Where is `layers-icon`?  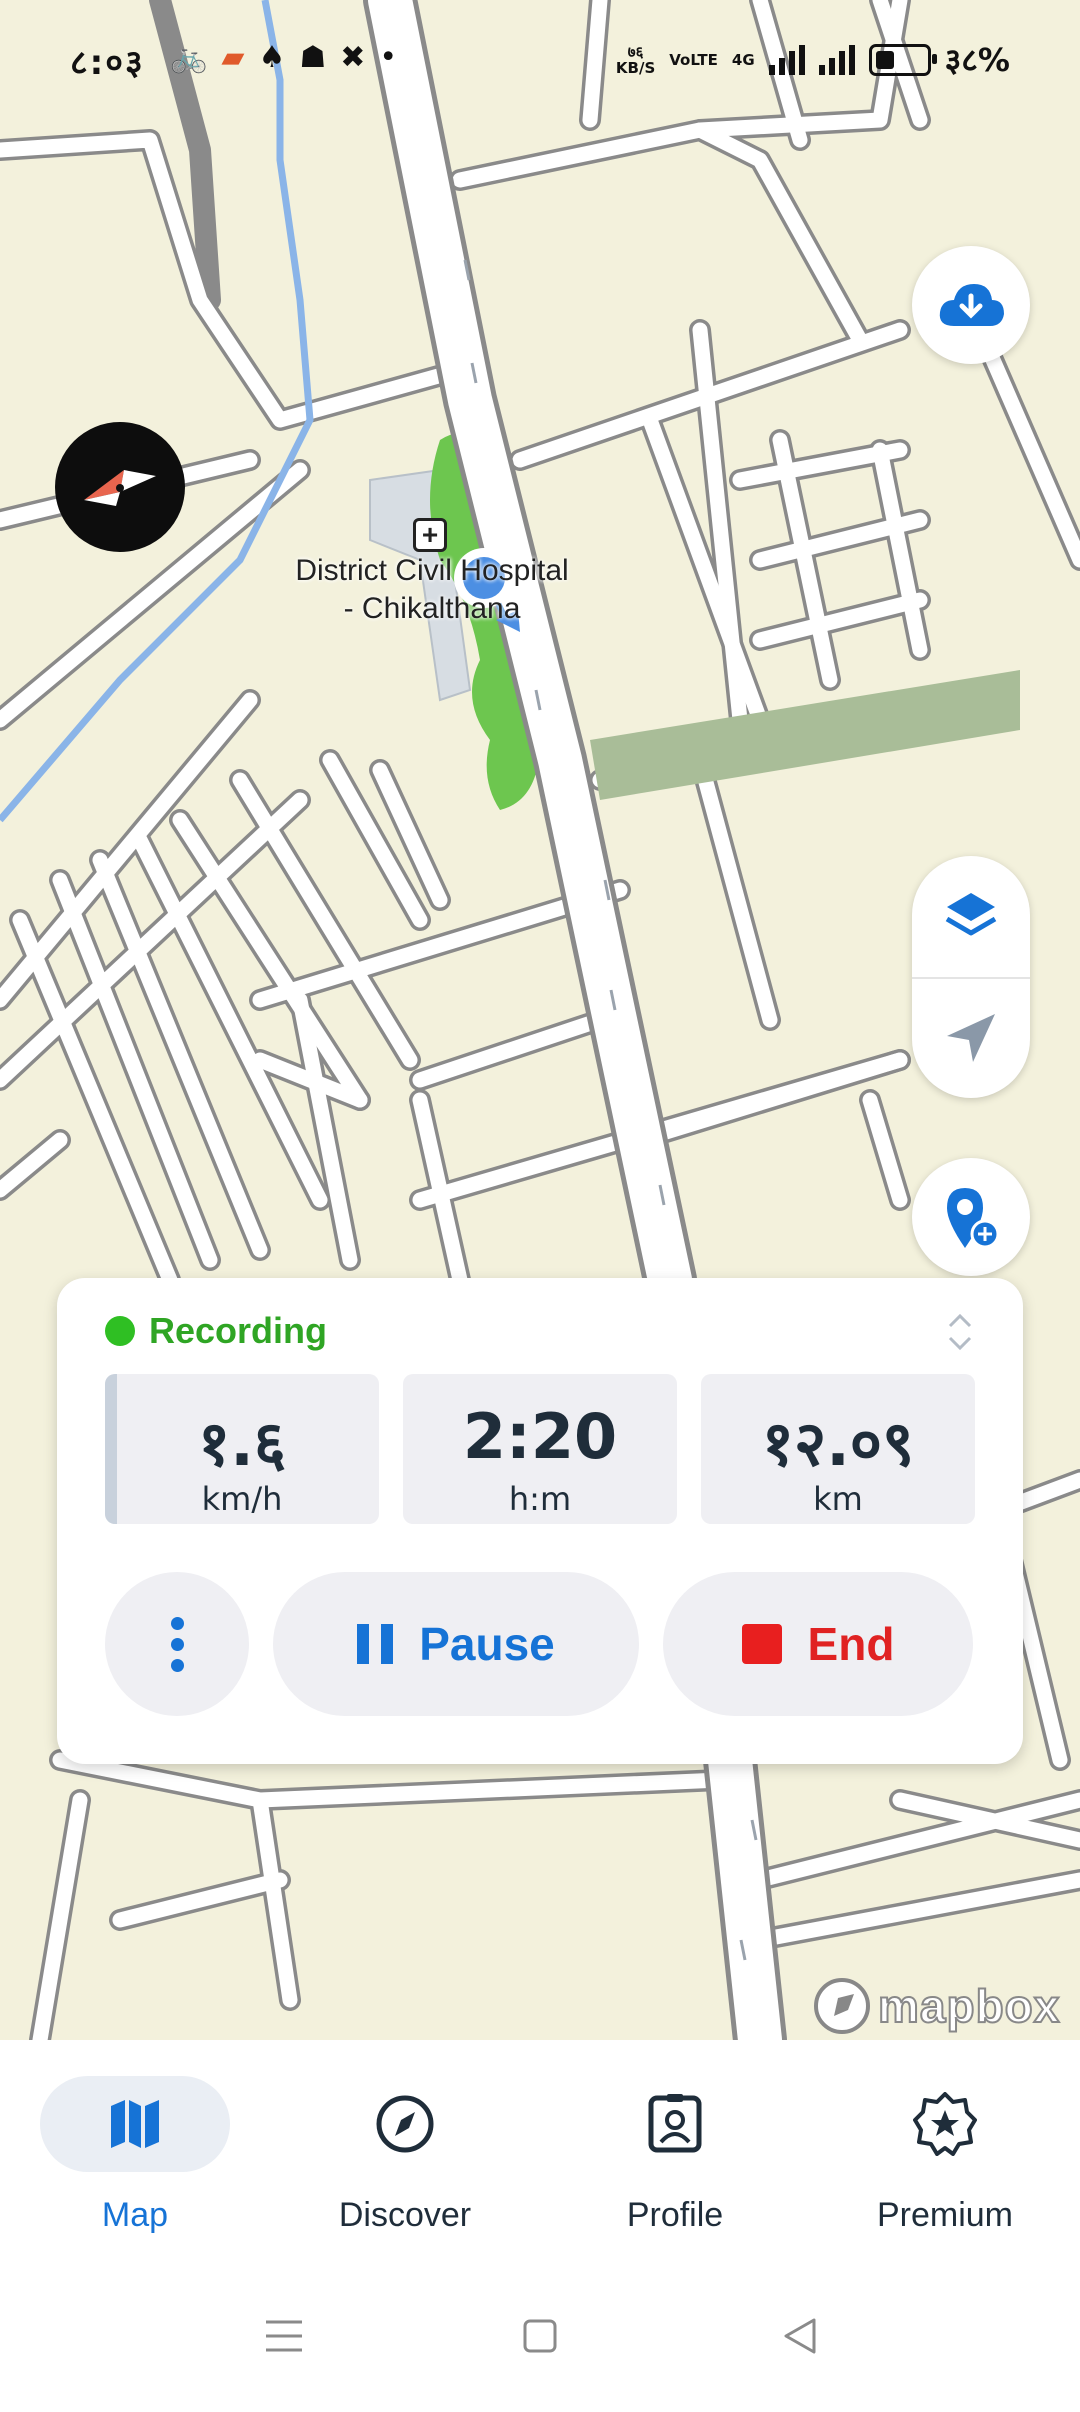 layers-icon is located at coordinates (971, 913).